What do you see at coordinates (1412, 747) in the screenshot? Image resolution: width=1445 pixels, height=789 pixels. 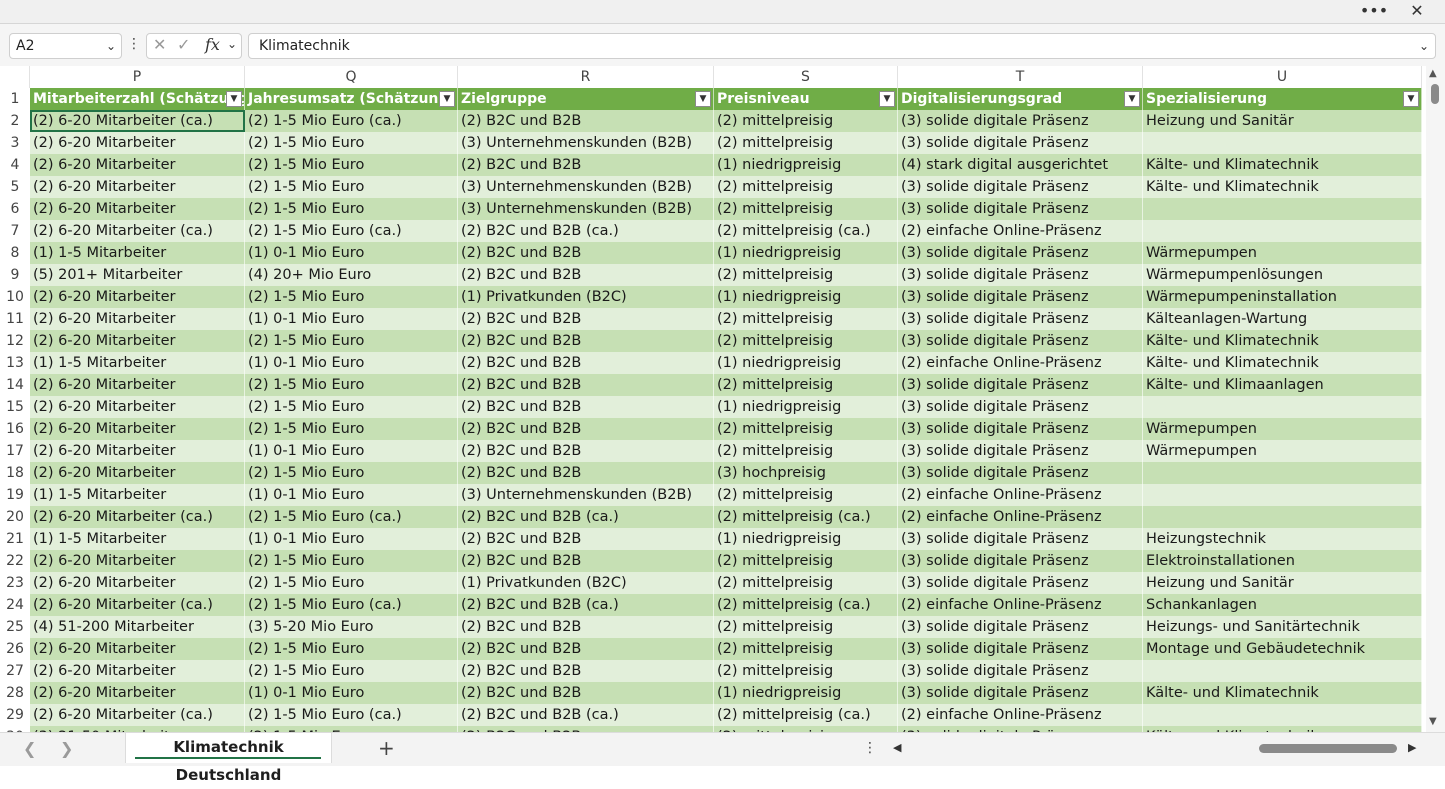 I see `scroll-right-icon: ▶` at bounding box center [1412, 747].